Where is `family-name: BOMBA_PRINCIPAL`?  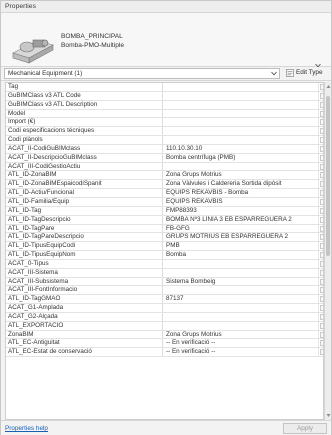
family-name: BOMBA_PRINCIPAL is located at coordinates (92, 36).